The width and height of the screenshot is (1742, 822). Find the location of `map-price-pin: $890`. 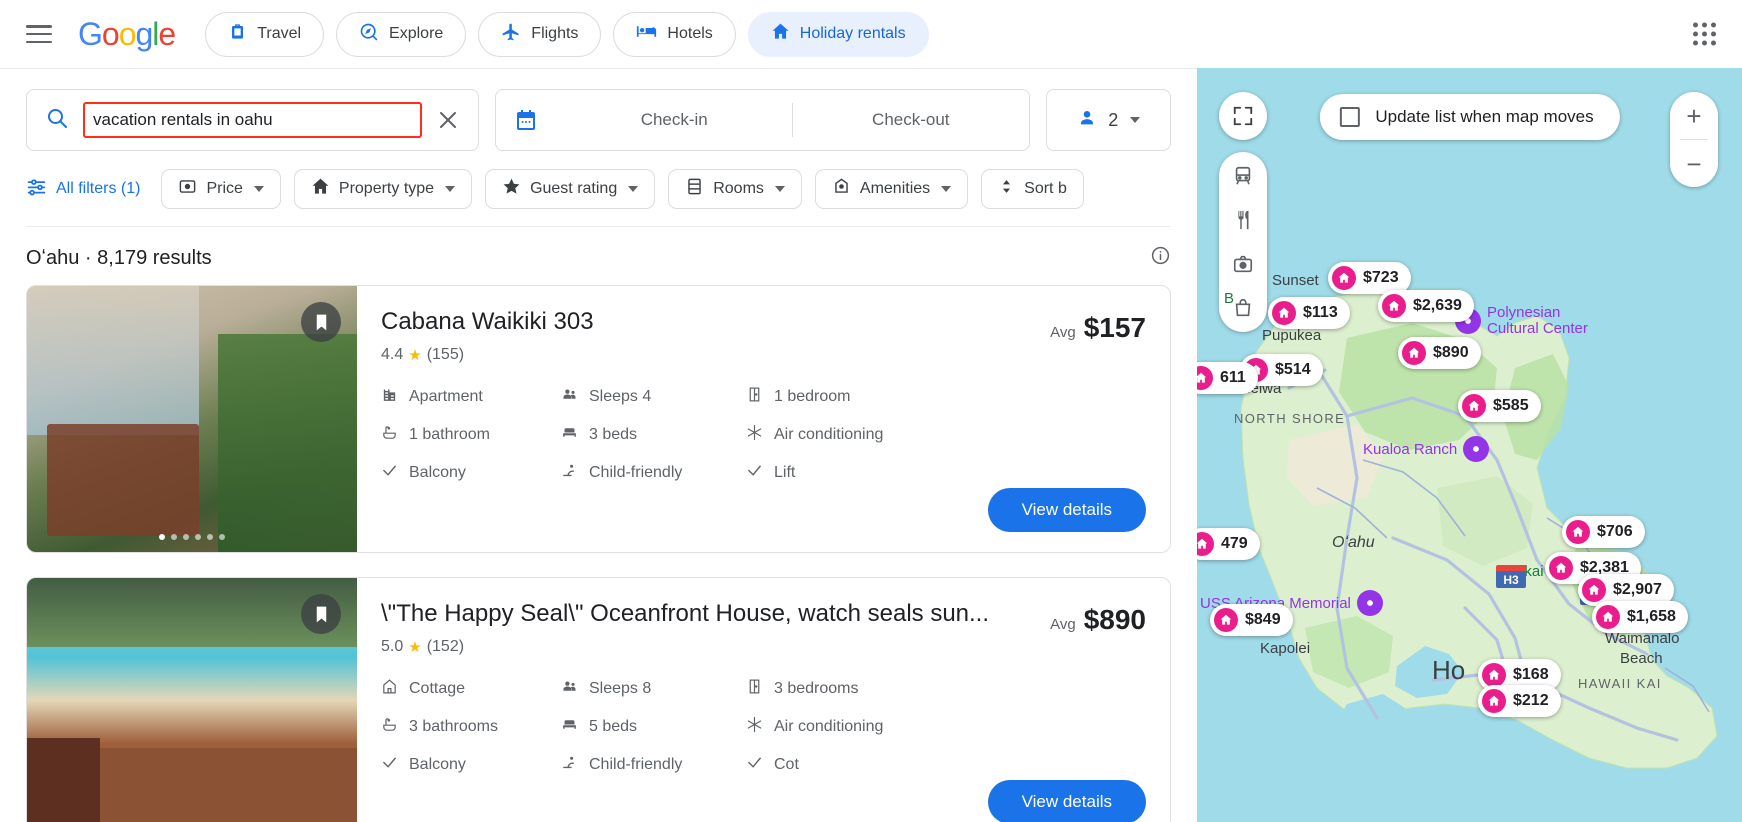

map-price-pin: $890 is located at coordinates (1439, 353).